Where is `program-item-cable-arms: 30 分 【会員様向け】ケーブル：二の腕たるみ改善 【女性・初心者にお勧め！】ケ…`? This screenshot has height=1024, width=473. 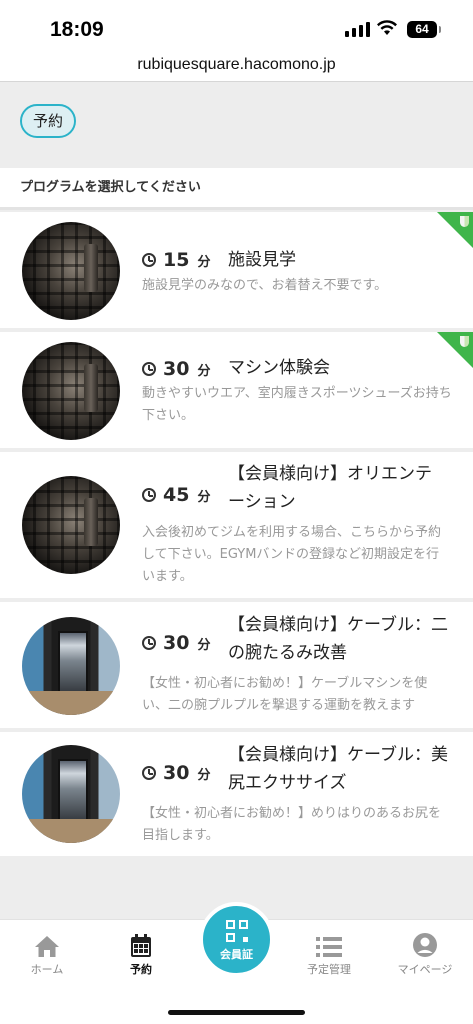
program-item-cable-arms: 30 分 【会員様向け】ケーブル：二の腕たるみ改善 【女性・初心者にお勧め！】ケ… is located at coordinates (236, 665).